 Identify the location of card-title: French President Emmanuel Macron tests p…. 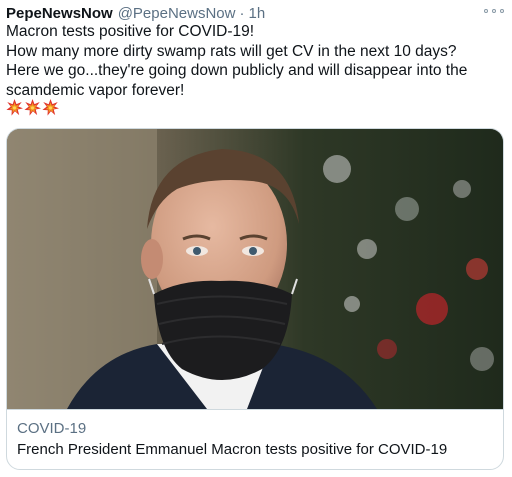
(255, 450).